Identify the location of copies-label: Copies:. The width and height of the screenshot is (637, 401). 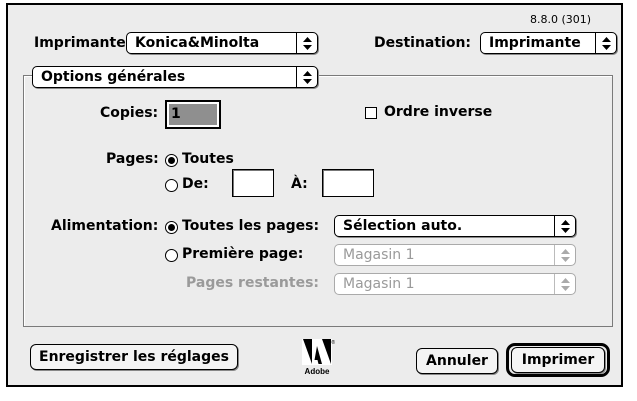
(129, 113).